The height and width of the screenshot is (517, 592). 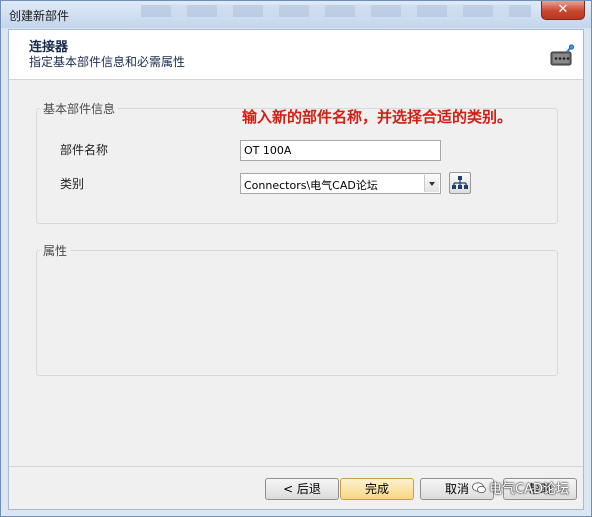 I want to click on back-button: < 后退, so click(x=302, y=489).